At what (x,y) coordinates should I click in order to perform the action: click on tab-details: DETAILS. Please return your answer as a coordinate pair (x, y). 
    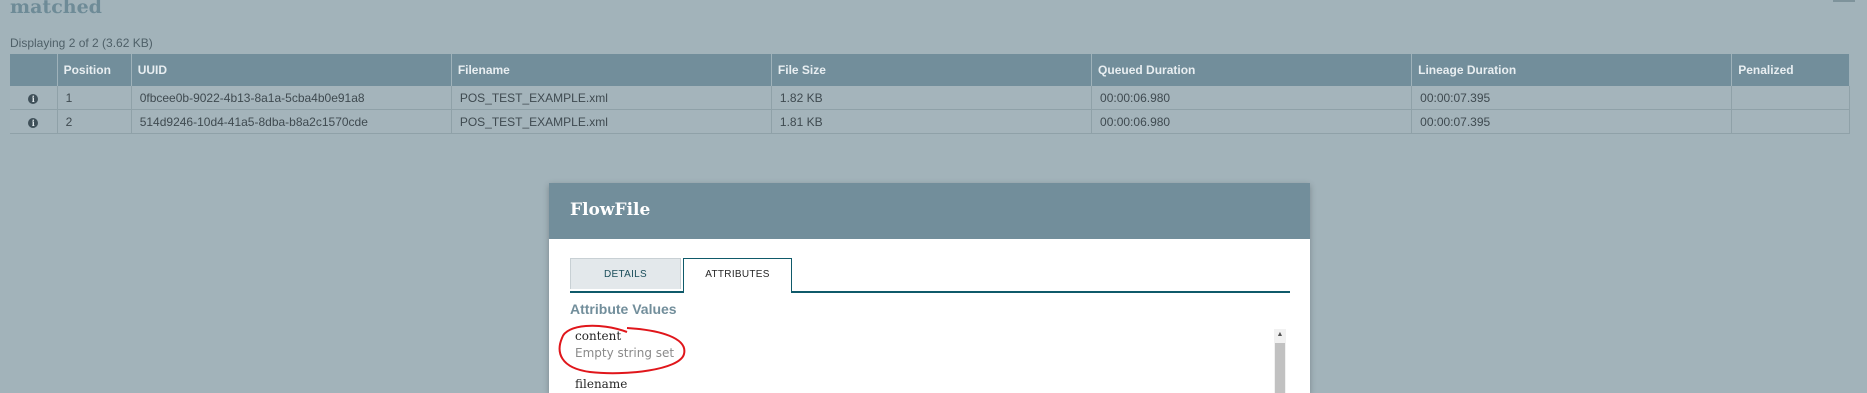
    Looking at the image, I should click on (625, 273).